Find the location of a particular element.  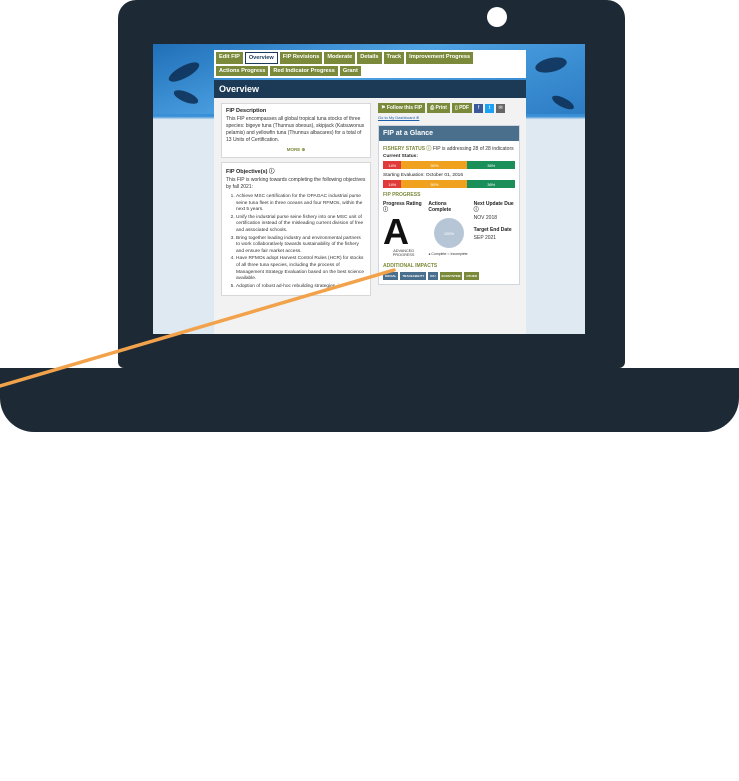

pointer-line is located at coordinates (198, 328).